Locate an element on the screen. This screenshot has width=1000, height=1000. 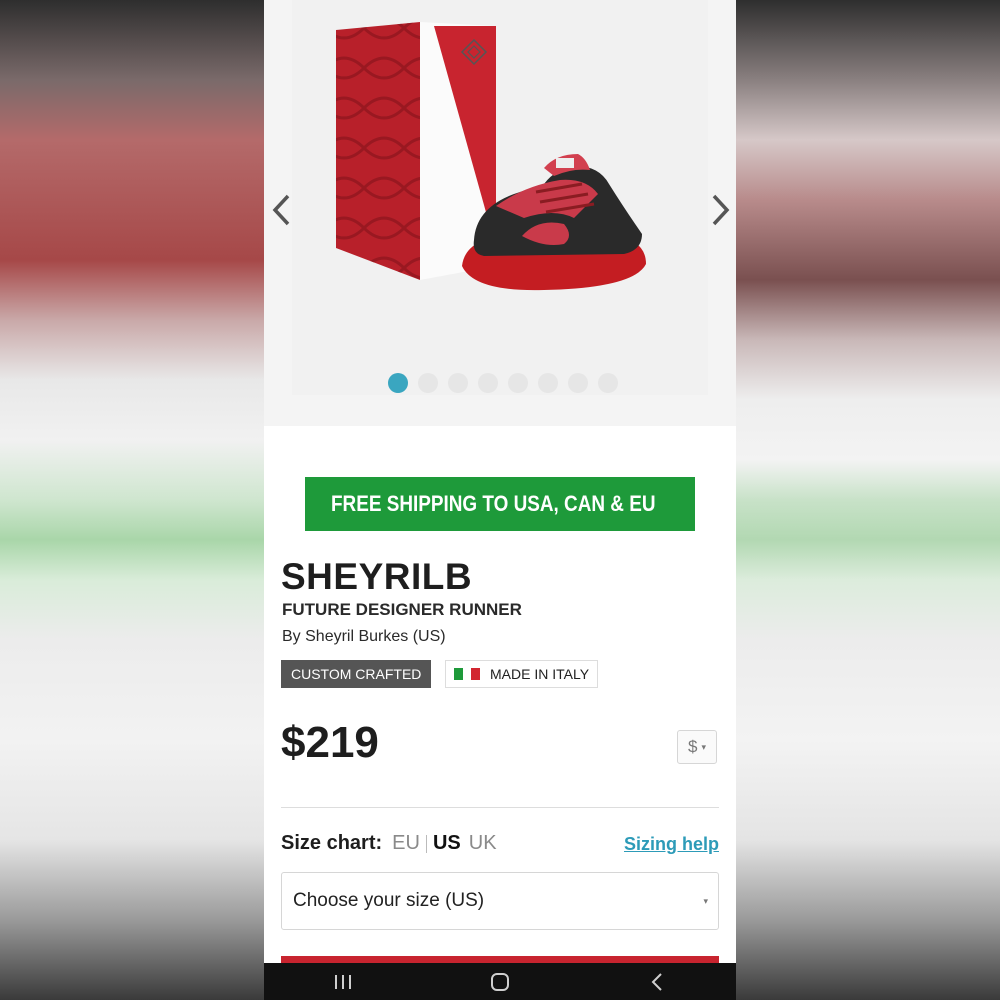
recent-apps-button is located at coordinates (343, 982).